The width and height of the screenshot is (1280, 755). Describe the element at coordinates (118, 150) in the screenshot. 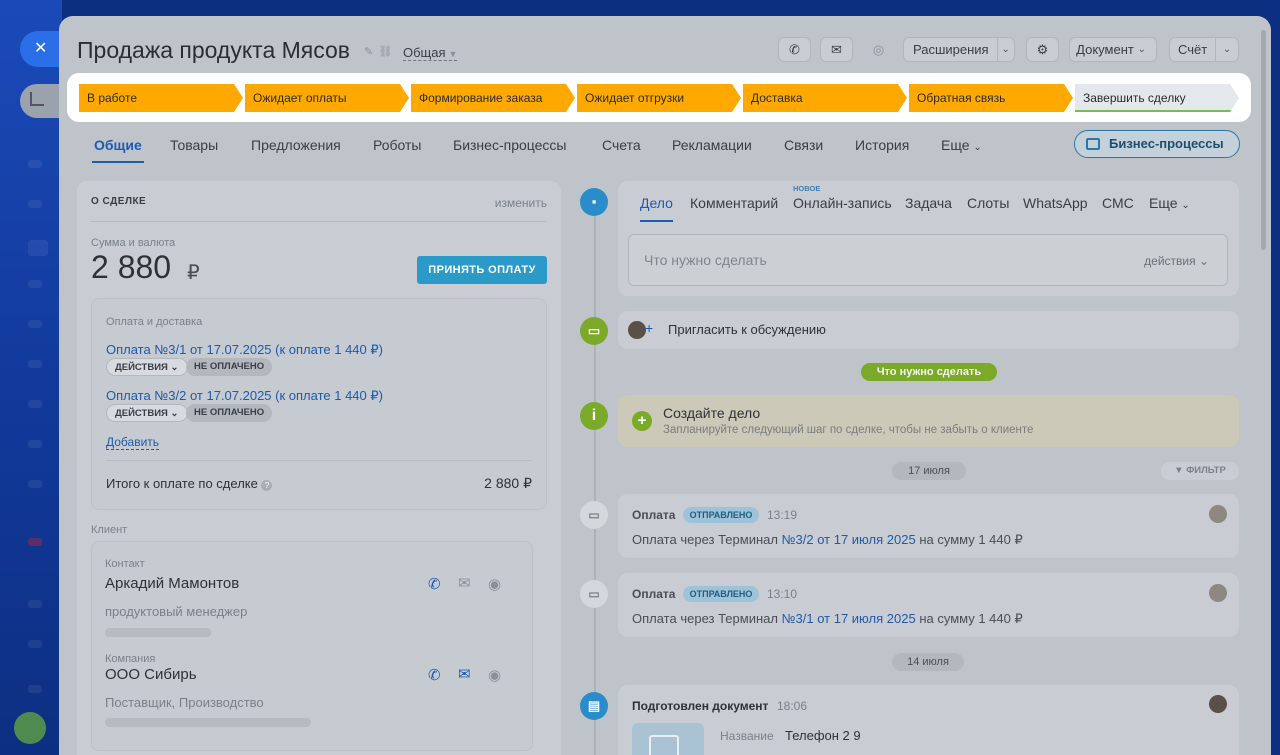

I see `tab-general: Общие` at that location.